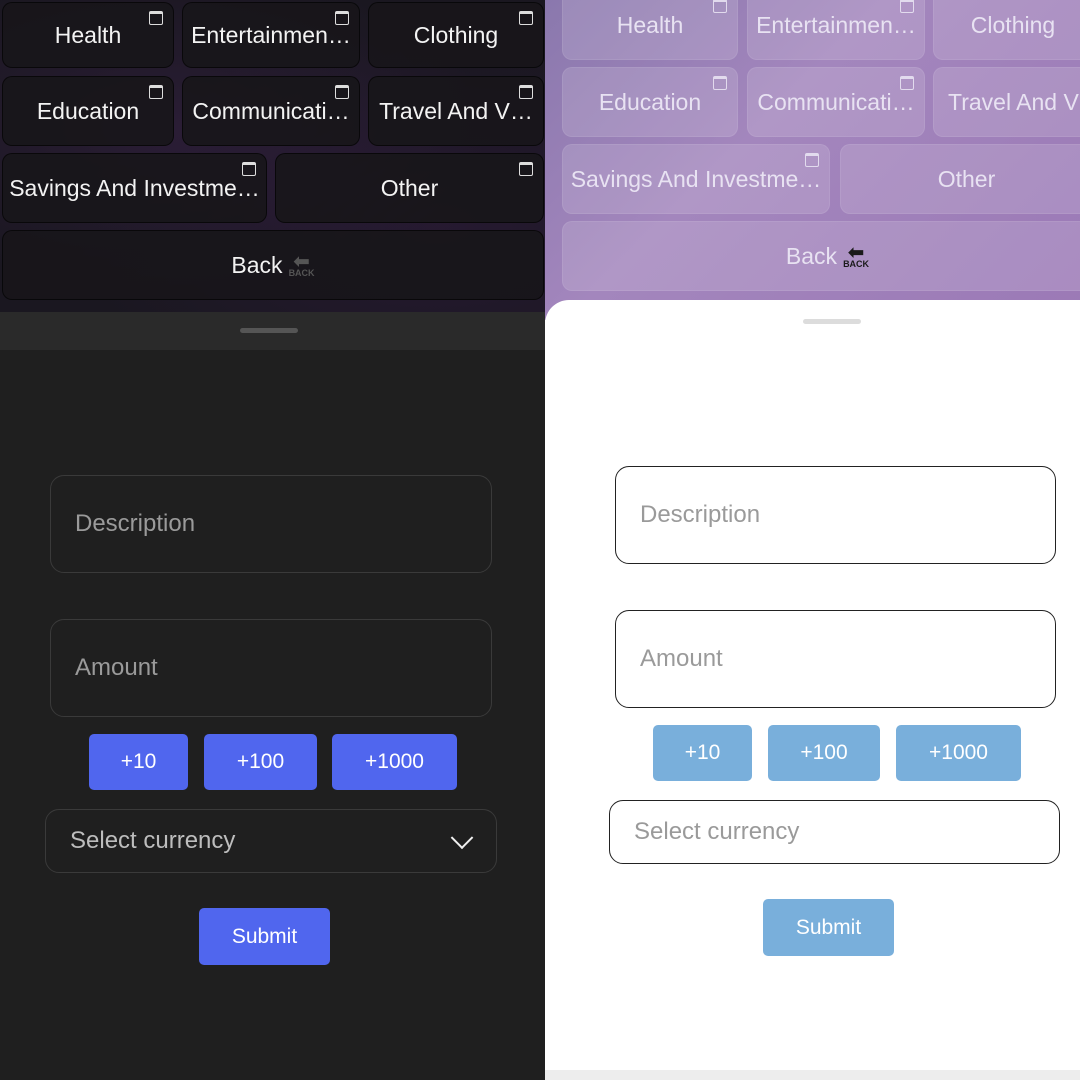 This screenshot has width=1080, height=1080. What do you see at coordinates (462, 838) in the screenshot?
I see `chevron-down-icon` at bounding box center [462, 838].